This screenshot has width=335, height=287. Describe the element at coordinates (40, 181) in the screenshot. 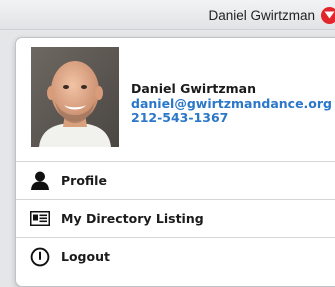

I see `person-icon` at that location.